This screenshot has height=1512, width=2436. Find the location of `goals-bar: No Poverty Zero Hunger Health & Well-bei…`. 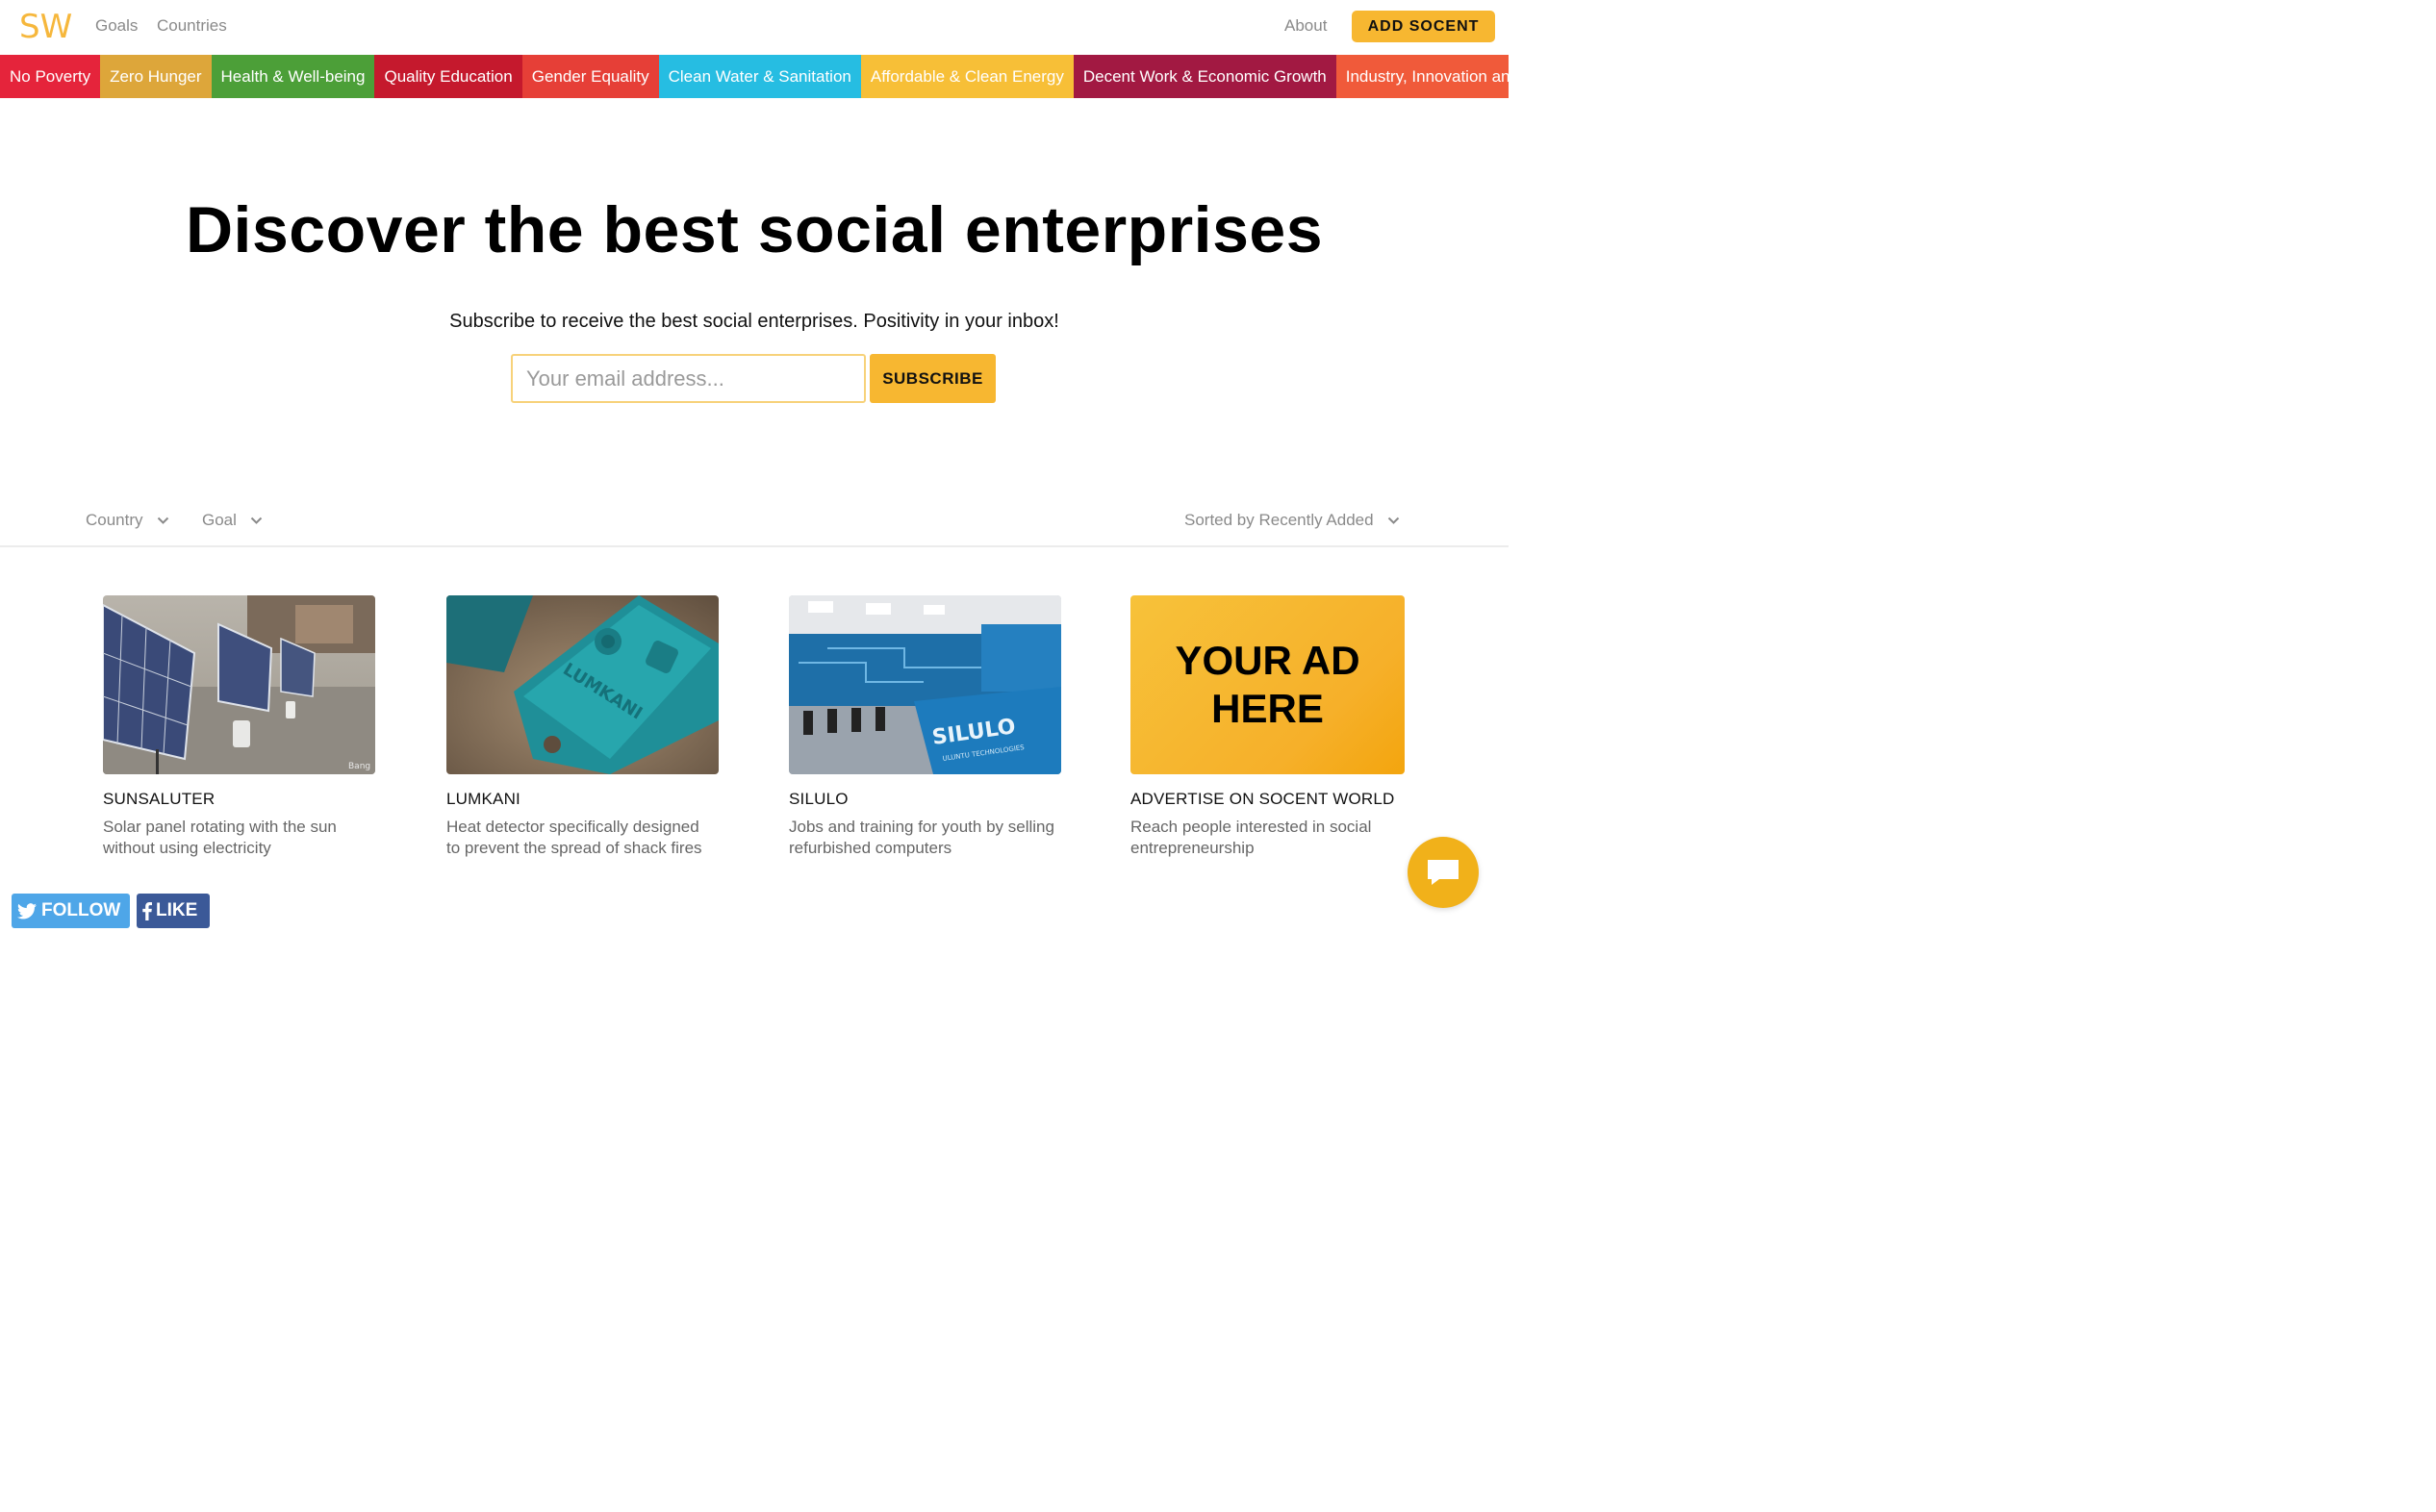

goals-bar: No Poverty Zero Hunger Health & Well-bei… is located at coordinates (754, 77).